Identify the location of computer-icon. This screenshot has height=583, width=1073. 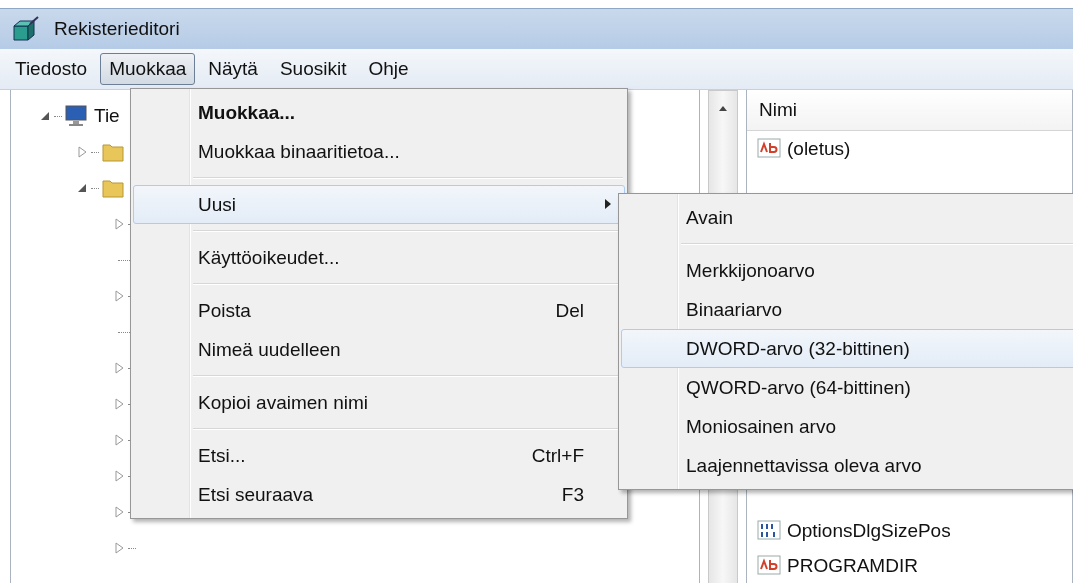
(76, 116).